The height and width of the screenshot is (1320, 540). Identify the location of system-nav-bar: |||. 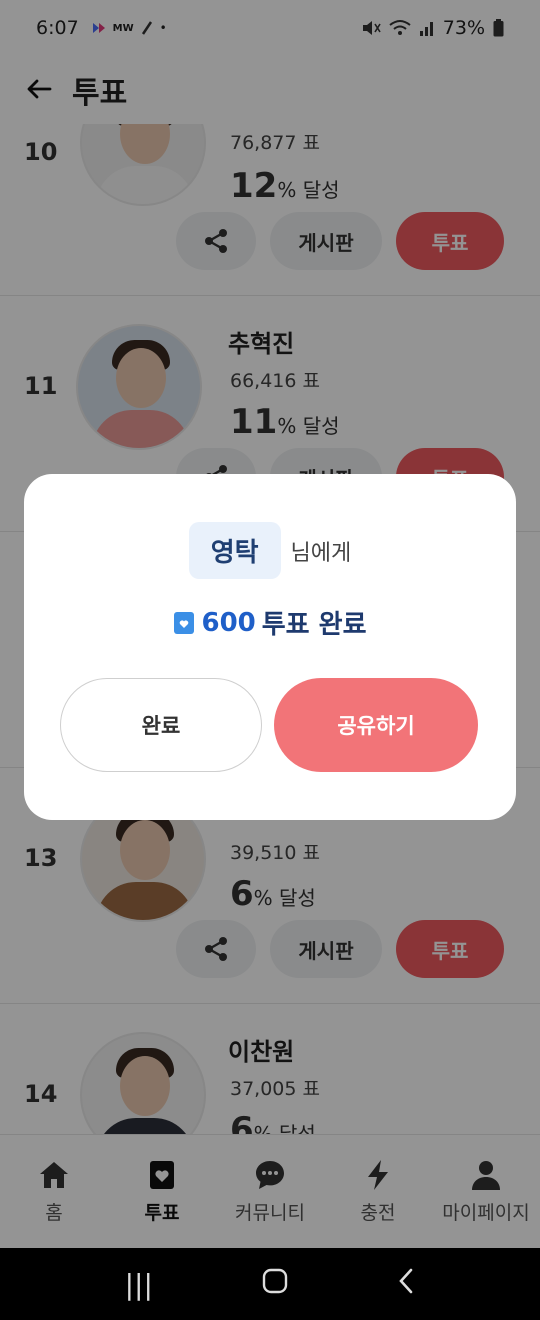
(270, 1284).